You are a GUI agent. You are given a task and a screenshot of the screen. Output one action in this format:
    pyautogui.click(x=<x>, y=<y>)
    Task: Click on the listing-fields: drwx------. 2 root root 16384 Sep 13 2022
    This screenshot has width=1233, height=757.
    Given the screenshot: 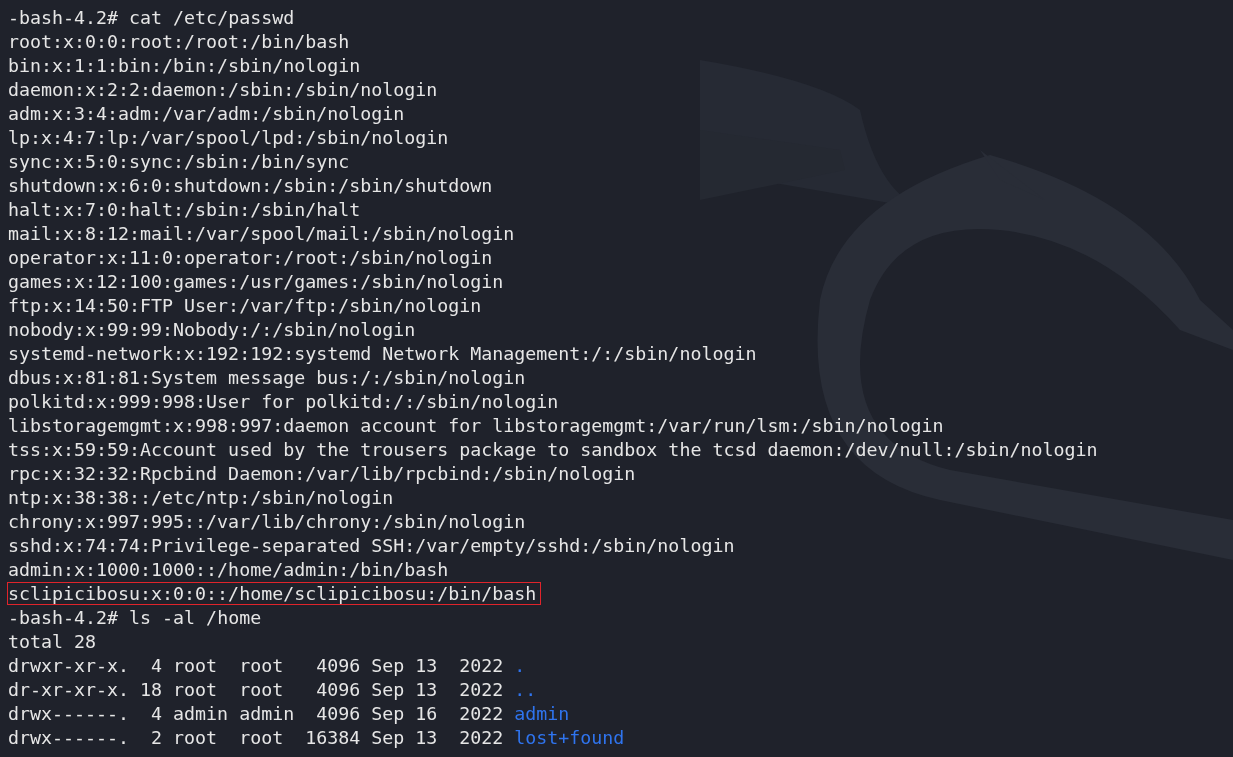 What is the action you would take?
    pyautogui.click(x=256, y=737)
    